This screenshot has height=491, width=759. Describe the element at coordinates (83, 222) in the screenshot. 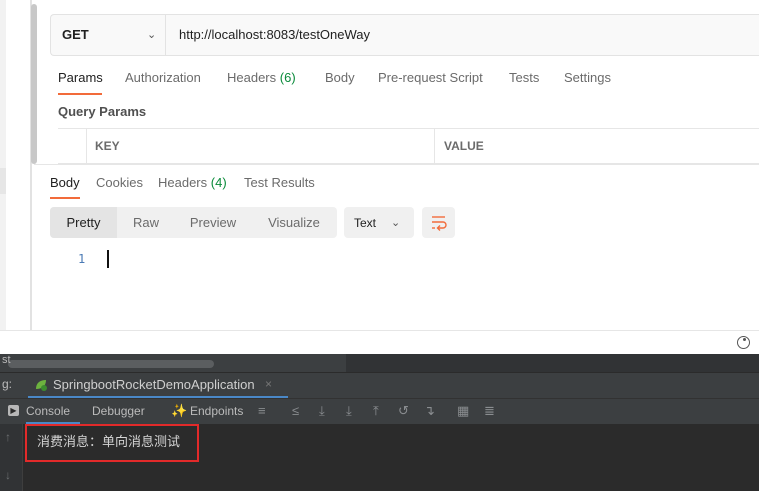

I see `view-pretty-button: Pretty` at that location.